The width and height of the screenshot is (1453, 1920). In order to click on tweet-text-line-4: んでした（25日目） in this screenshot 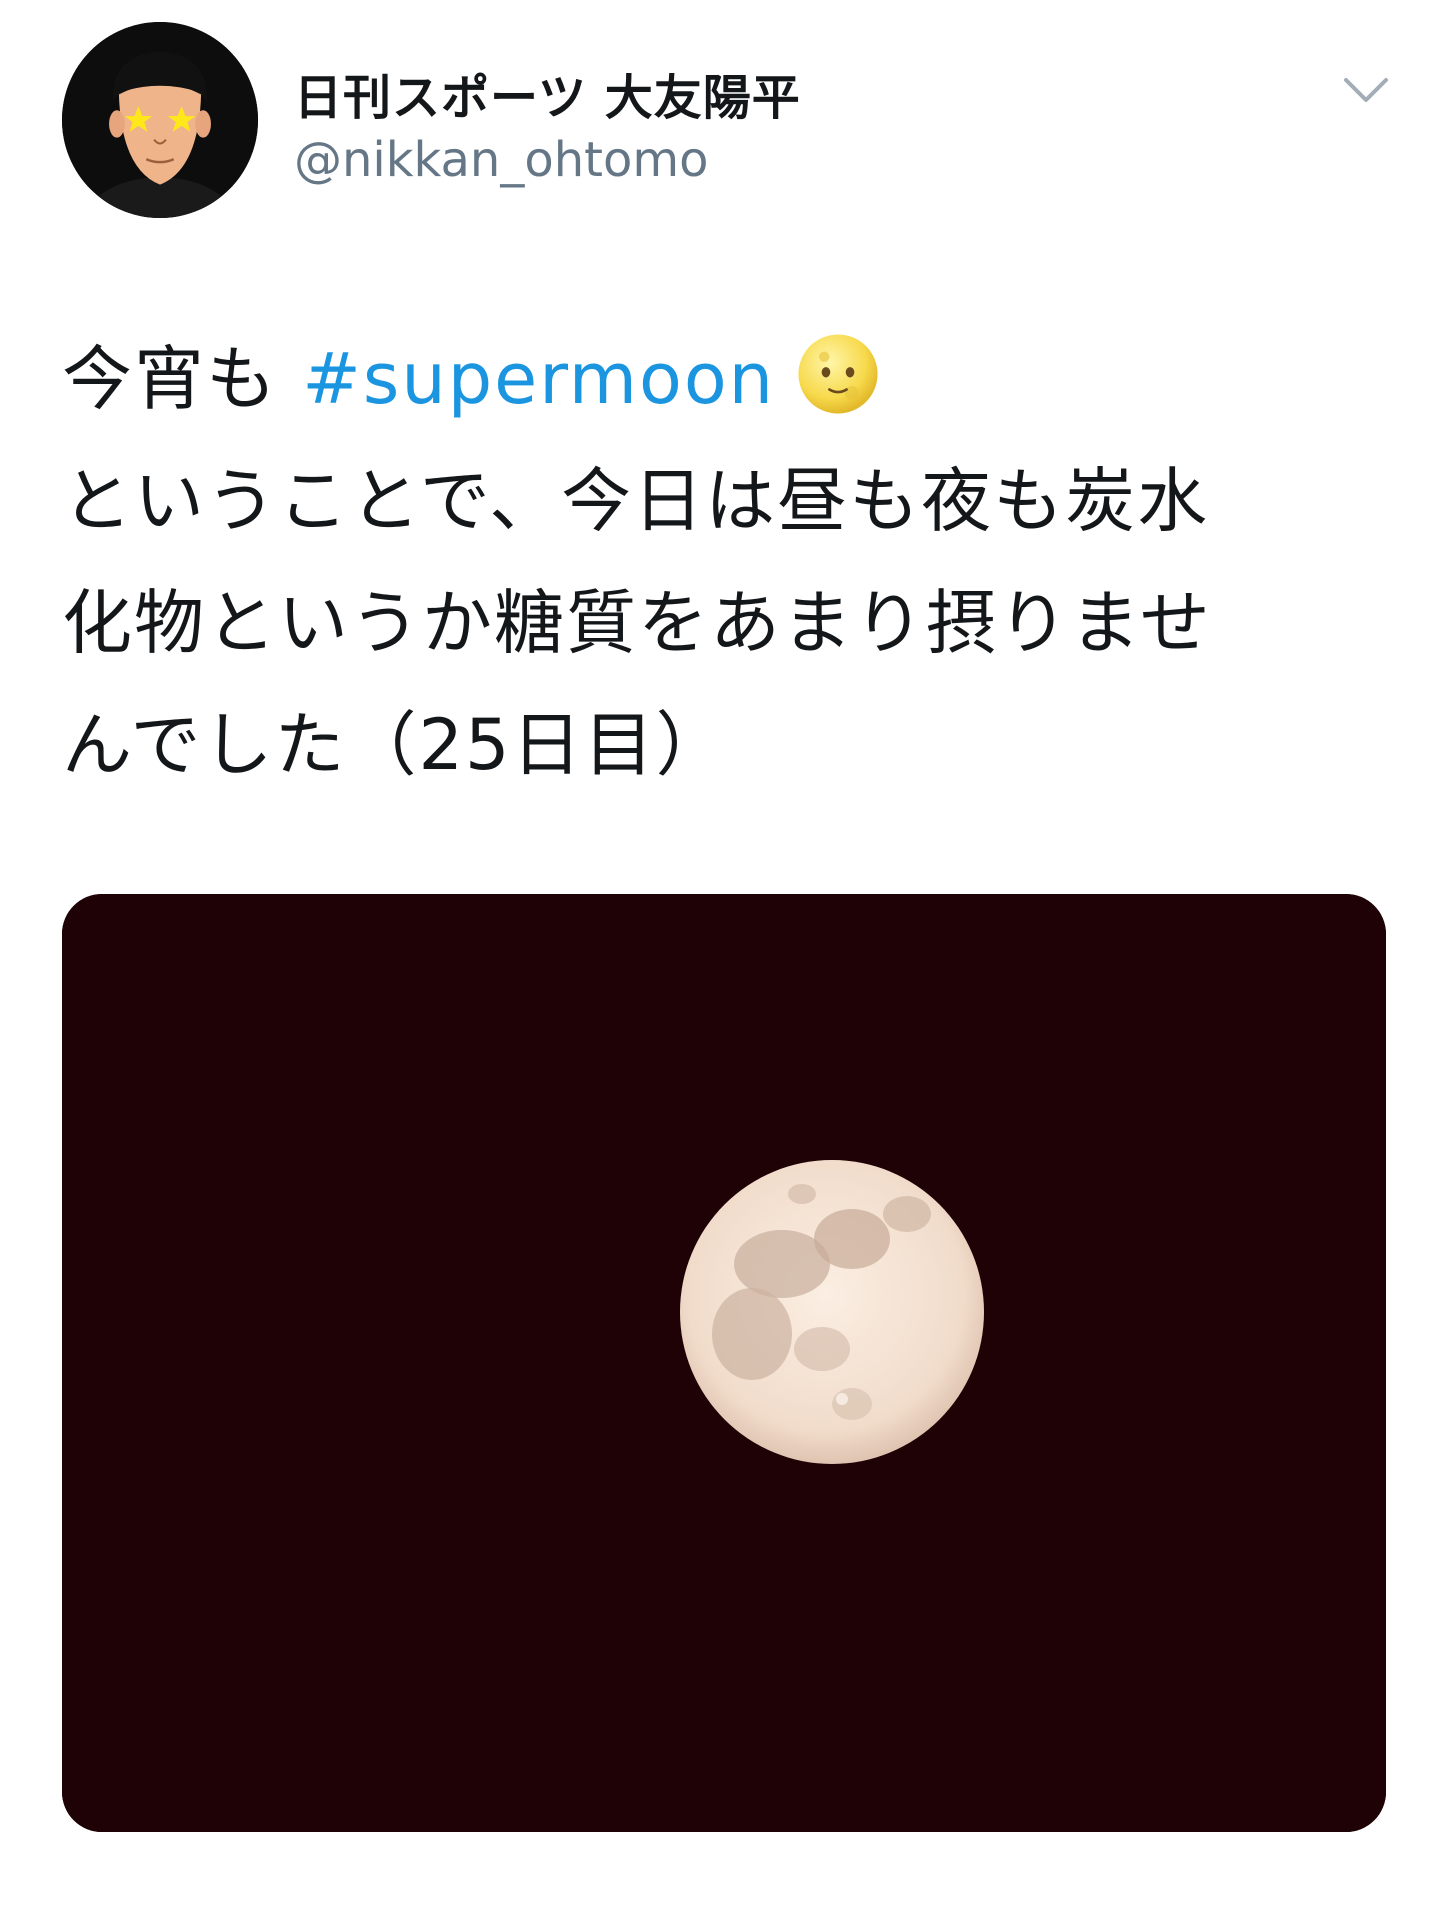, I will do `click(395, 745)`.